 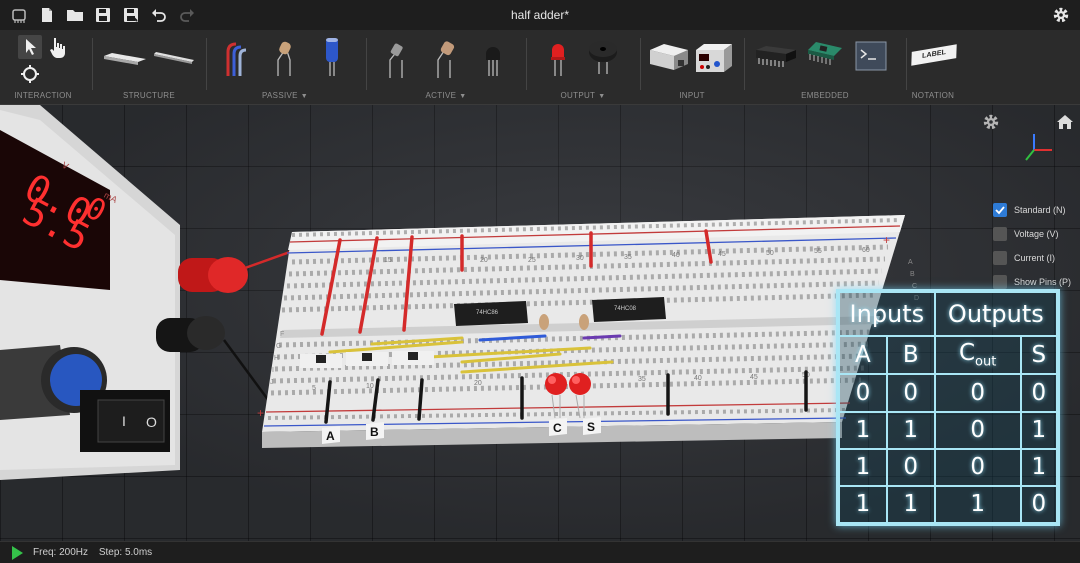 What do you see at coordinates (332, 59) in the screenshot?
I see `capacitor-part` at bounding box center [332, 59].